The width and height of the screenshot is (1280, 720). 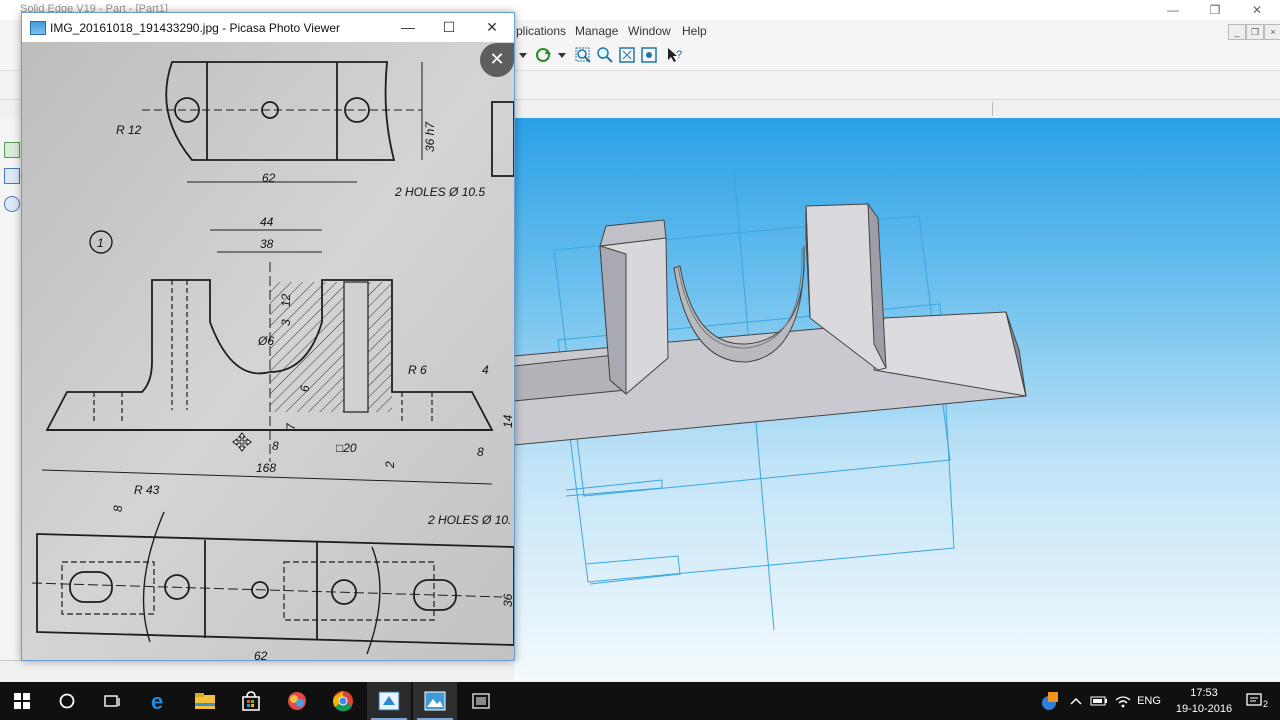 I want to click on taskbar-app-badge, so click(x=297, y=701).